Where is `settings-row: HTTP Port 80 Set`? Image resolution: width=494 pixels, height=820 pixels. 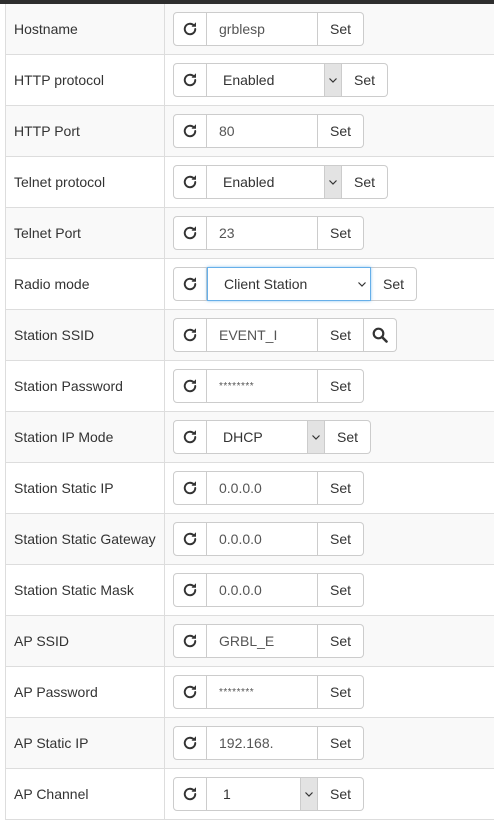 settings-row: HTTP Port 80 Set is located at coordinates (250, 131).